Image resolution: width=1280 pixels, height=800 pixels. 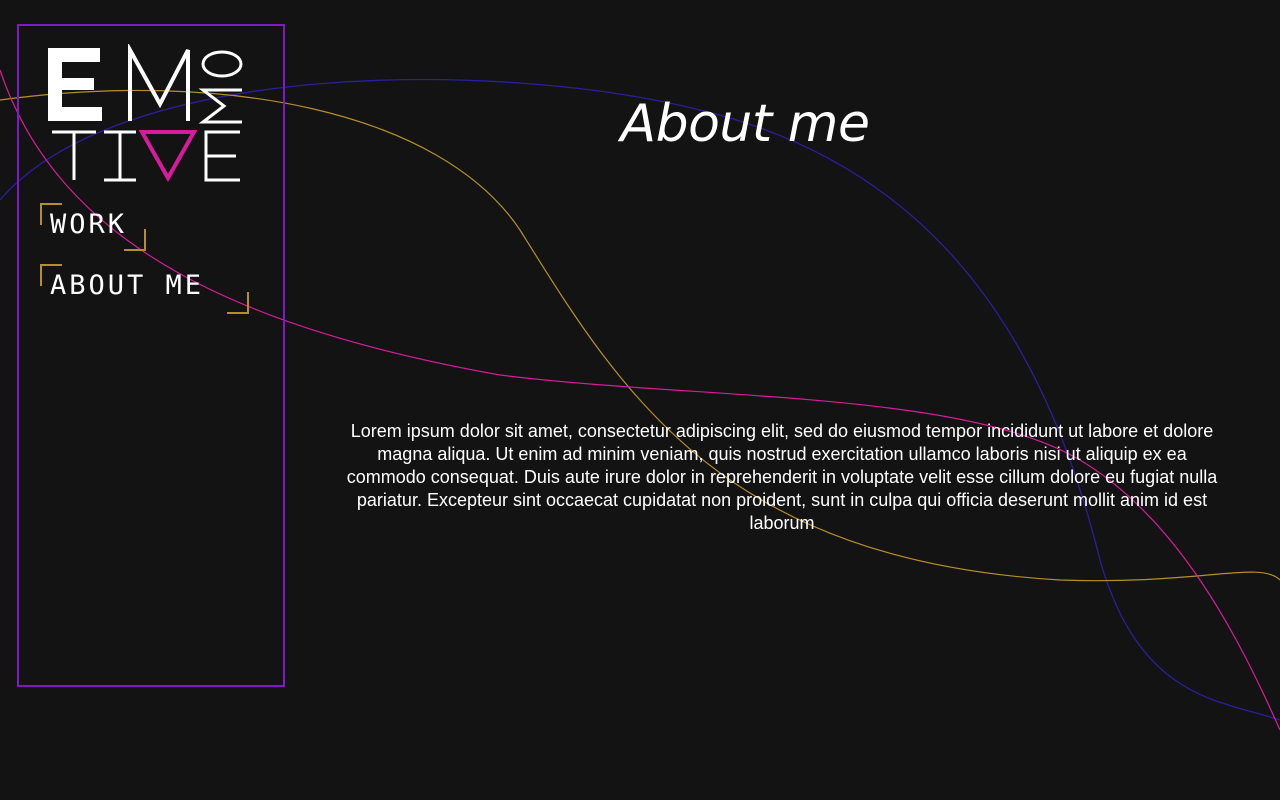 What do you see at coordinates (89, 224) in the screenshot?
I see `nav-item-label: WORK` at bounding box center [89, 224].